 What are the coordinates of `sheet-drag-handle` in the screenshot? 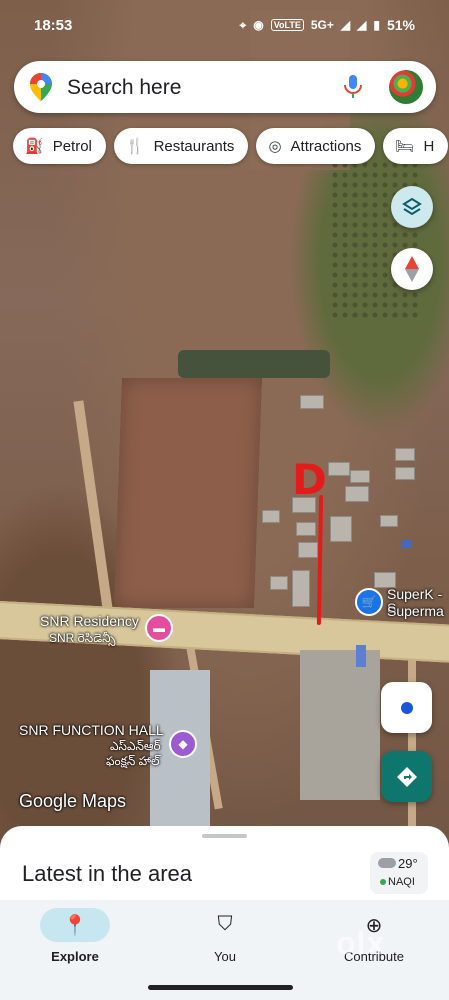 It's located at (224, 836).